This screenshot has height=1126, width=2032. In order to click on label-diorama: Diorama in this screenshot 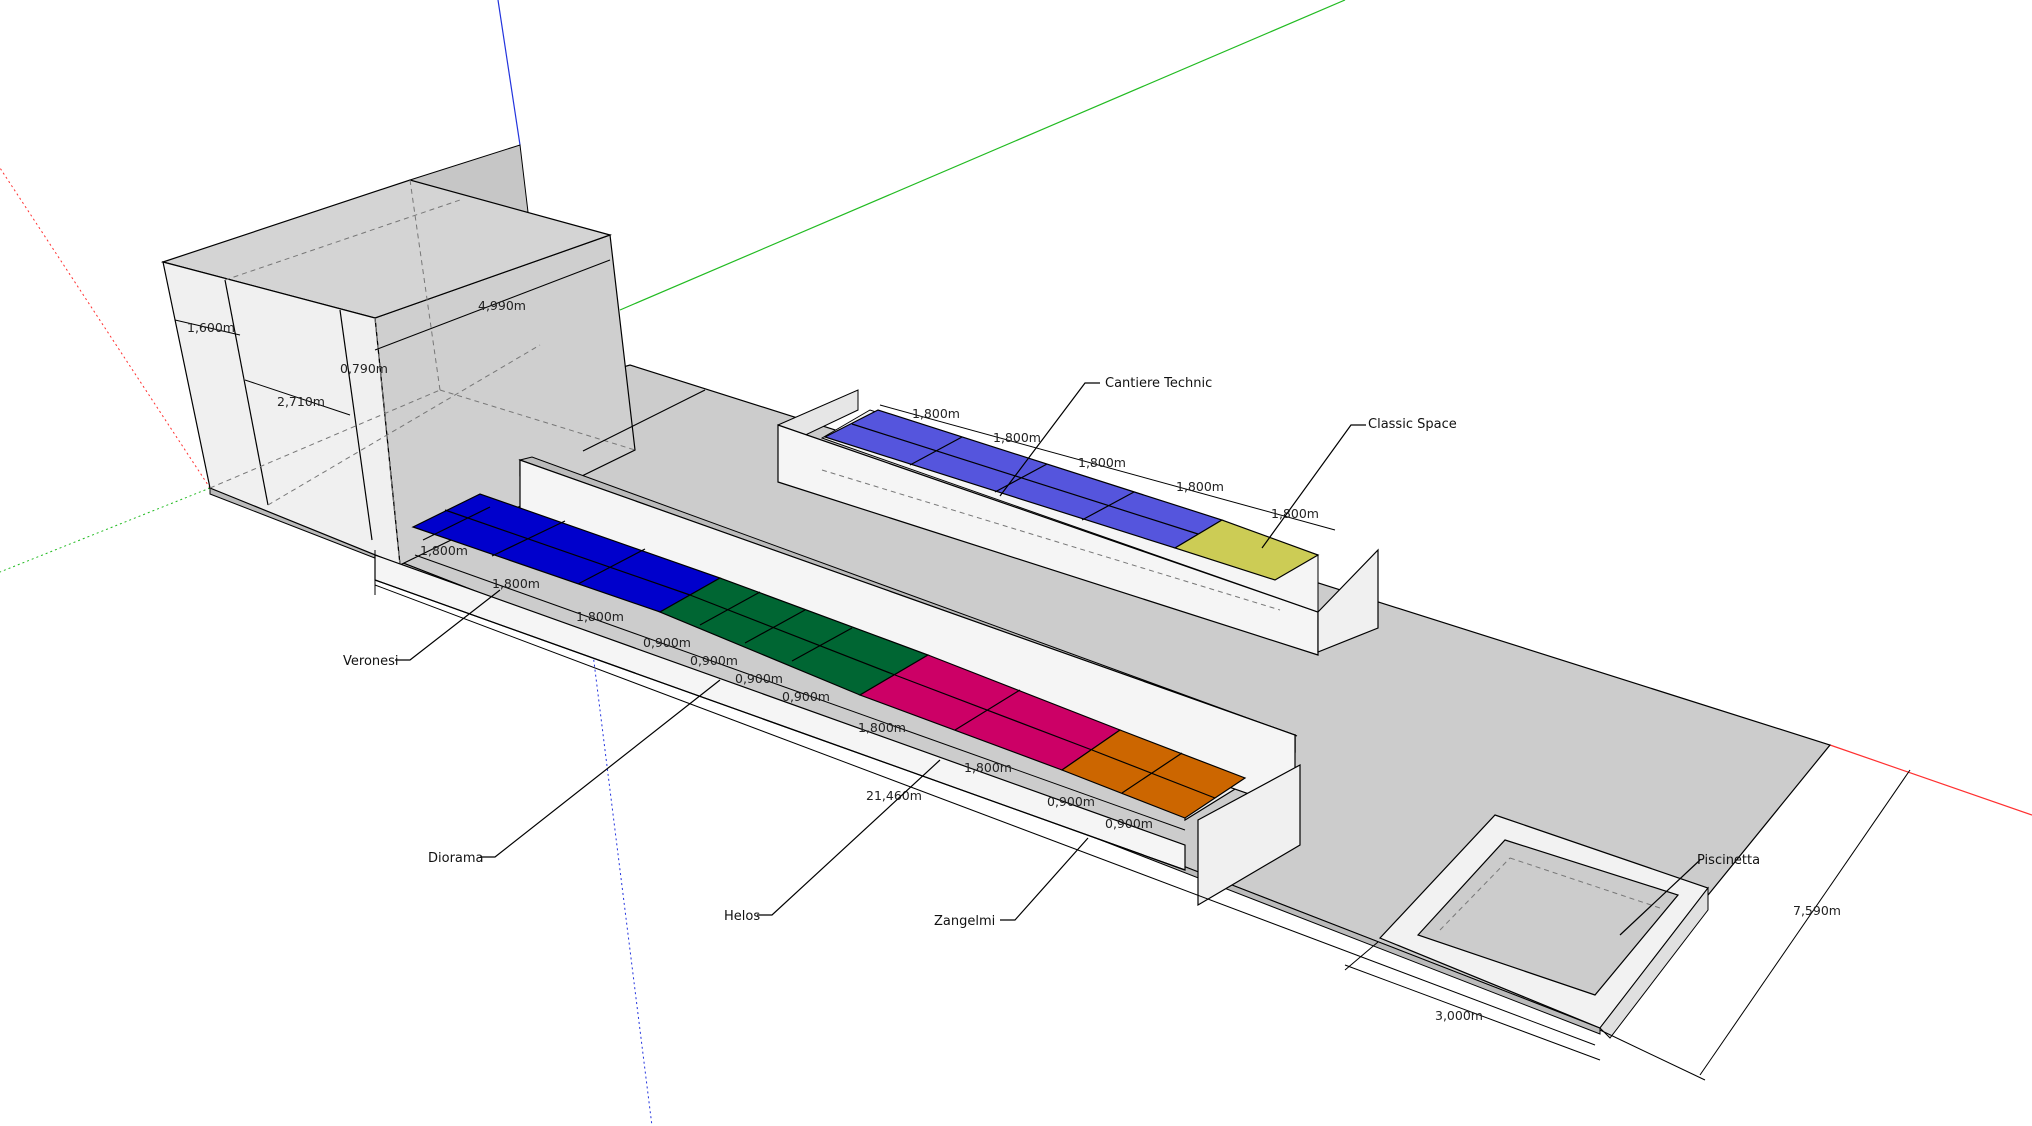, I will do `click(456, 858)`.